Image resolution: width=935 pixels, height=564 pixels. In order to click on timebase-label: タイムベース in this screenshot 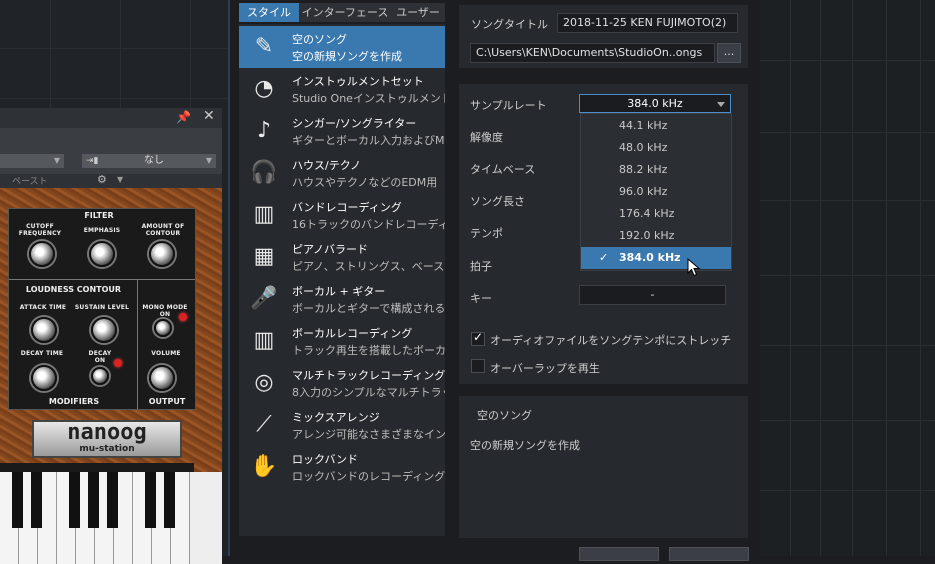, I will do `click(503, 169)`.